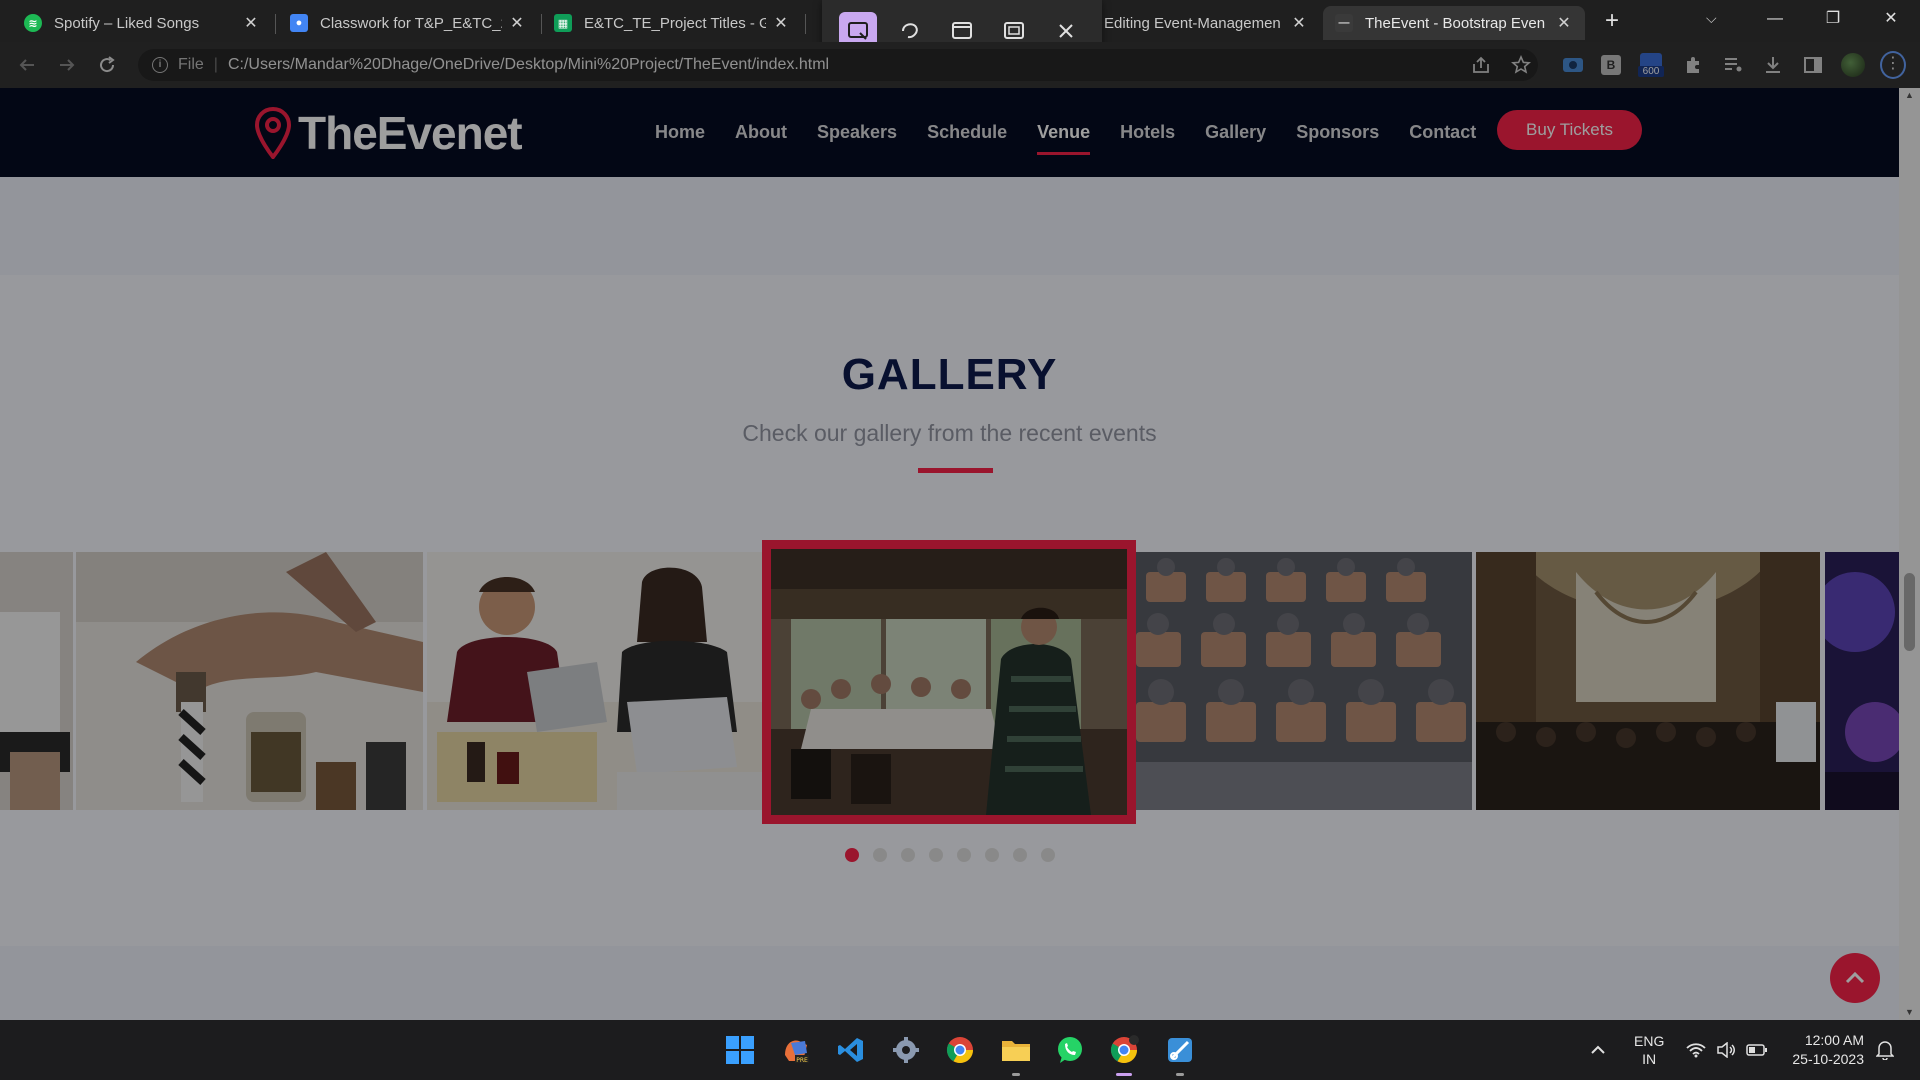 This screenshot has height=1080, width=1920. What do you see at coordinates (1853, 65) in the screenshot?
I see `profile-avatar` at bounding box center [1853, 65].